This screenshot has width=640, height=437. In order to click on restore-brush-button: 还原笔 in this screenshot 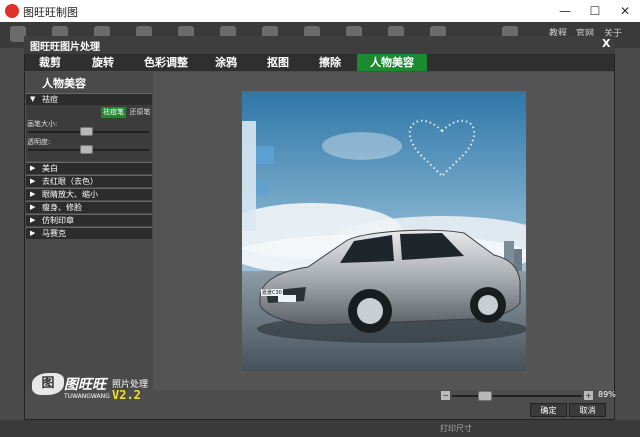, I will do `click(140, 112)`.